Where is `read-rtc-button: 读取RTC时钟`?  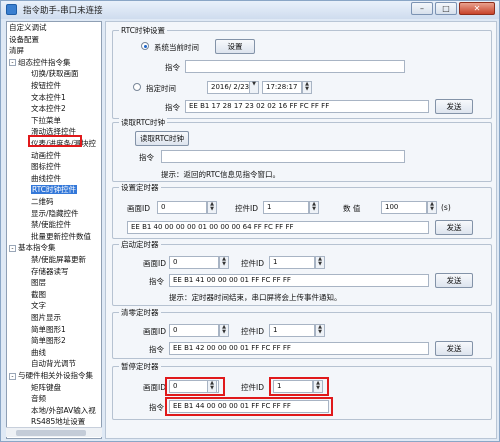 read-rtc-button: 读取RTC时钟 is located at coordinates (162, 138).